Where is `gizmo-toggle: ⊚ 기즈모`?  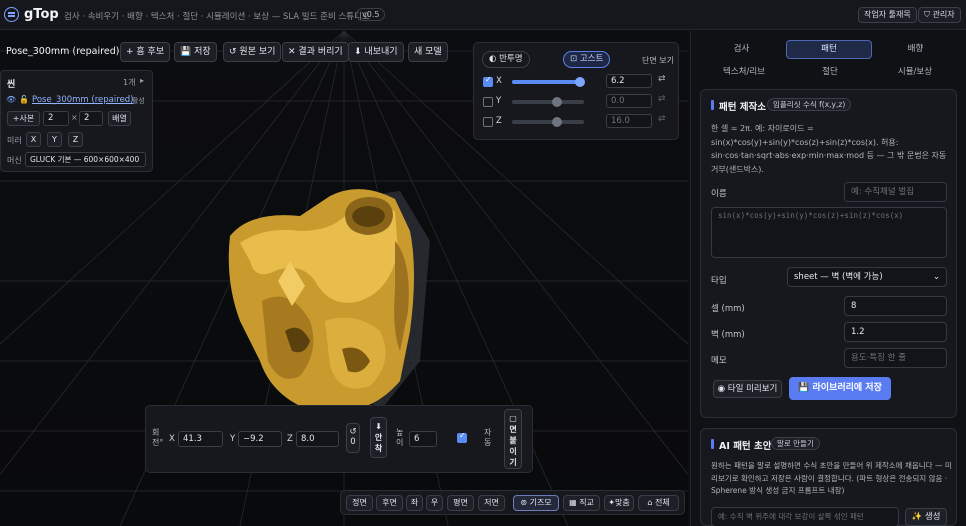
gizmo-toggle: ⊚ 기즈모 is located at coordinates (536, 503).